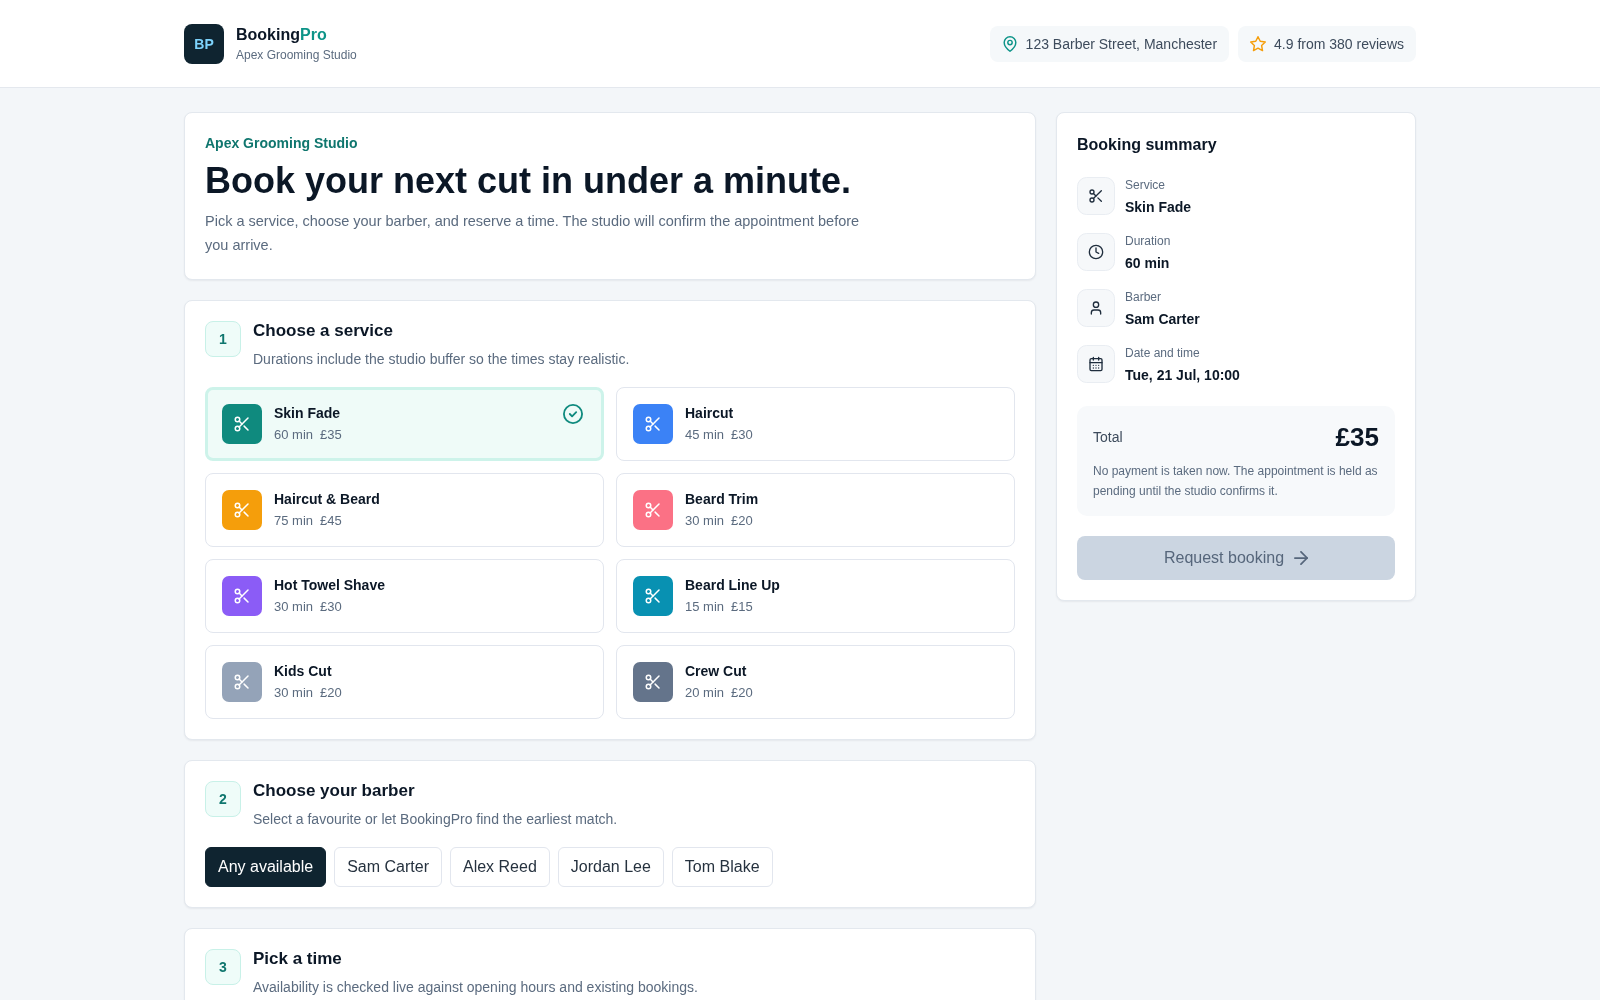 The height and width of the screenshot is (1000, 1600). Describe the element at coordinates (1148, 241) in the screenshot. I see `summary-label: Duration` at that location.